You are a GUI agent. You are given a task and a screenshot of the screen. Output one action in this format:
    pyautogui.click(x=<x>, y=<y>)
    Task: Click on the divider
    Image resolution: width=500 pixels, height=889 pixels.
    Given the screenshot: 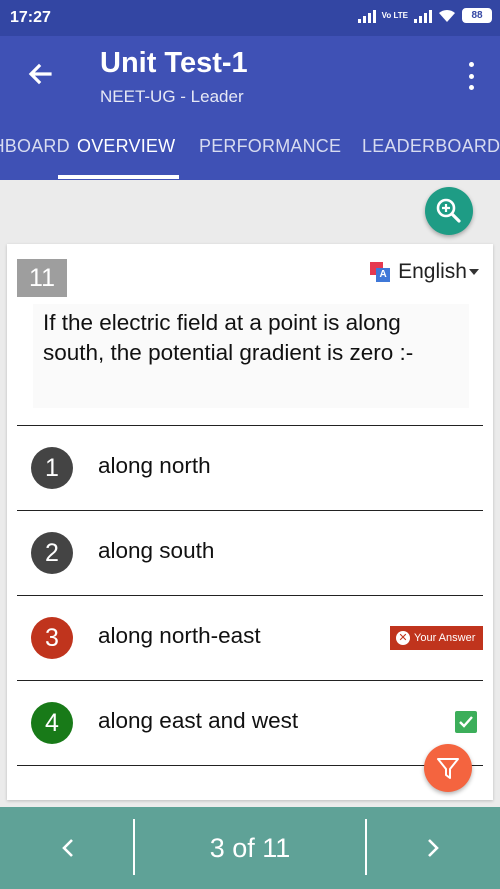 What is the action you would take?
    pyautogui.click(x=250, y=765)
    